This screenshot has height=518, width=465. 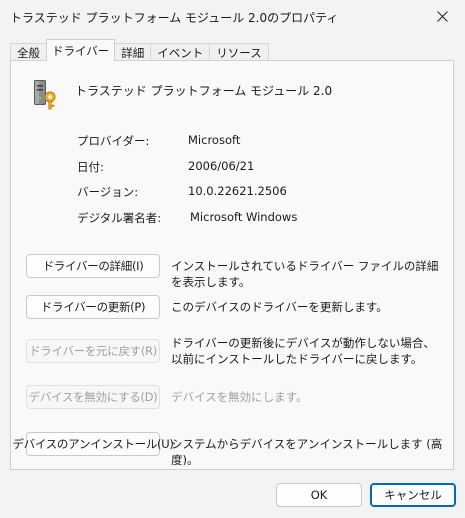 What do you see at coordinates (108, 192) in the screenshot?
I see `version-label: バージョン:` at bounding box center [108, 192].